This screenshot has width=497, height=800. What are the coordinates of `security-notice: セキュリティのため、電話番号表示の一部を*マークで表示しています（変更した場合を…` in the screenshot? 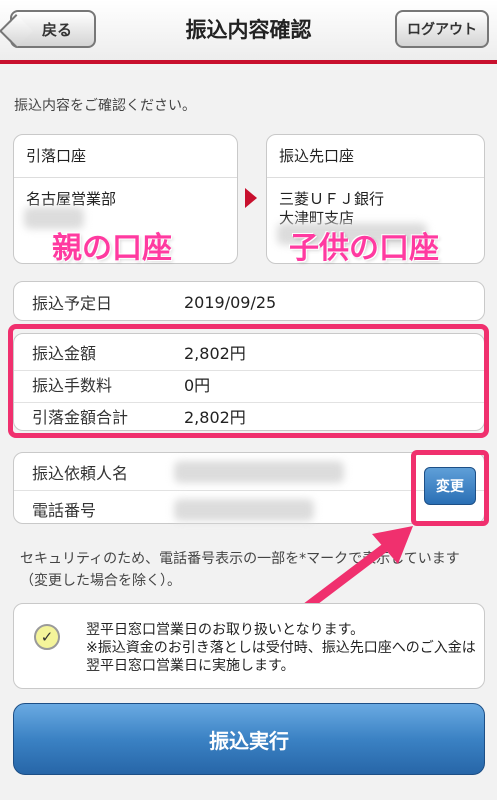 It's located at (240, 570).